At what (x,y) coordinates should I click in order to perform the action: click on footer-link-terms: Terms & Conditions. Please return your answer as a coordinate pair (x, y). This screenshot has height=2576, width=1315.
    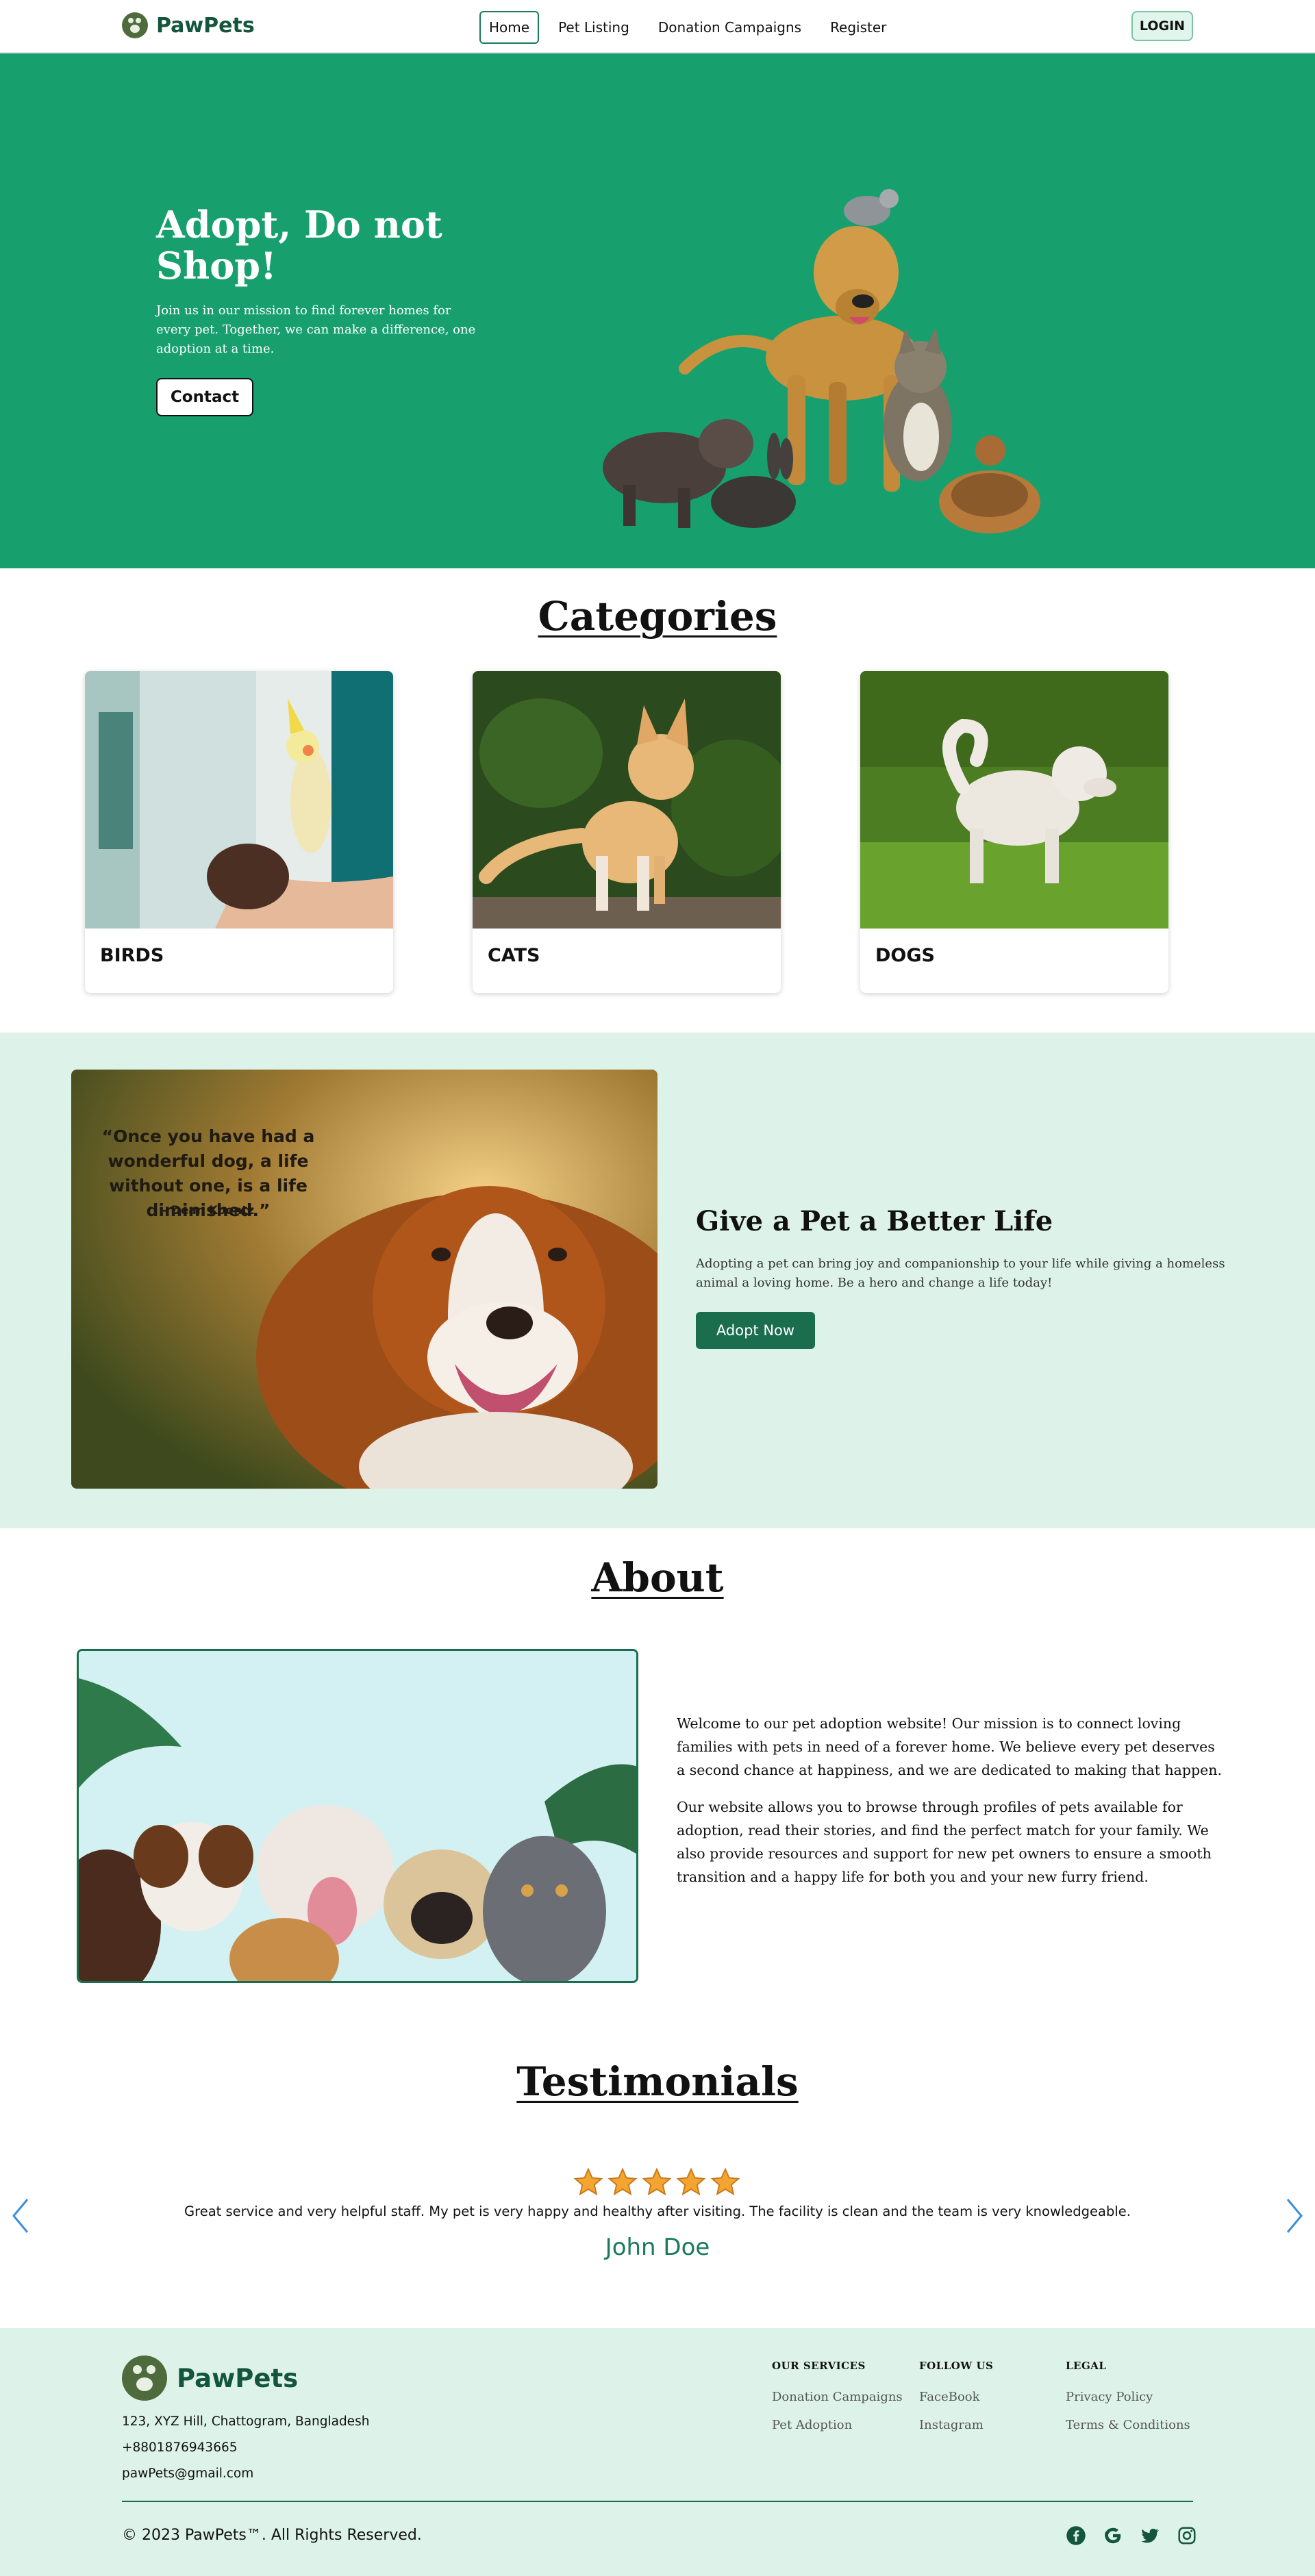
    Looking at the image, I should click on (1128, 2425).